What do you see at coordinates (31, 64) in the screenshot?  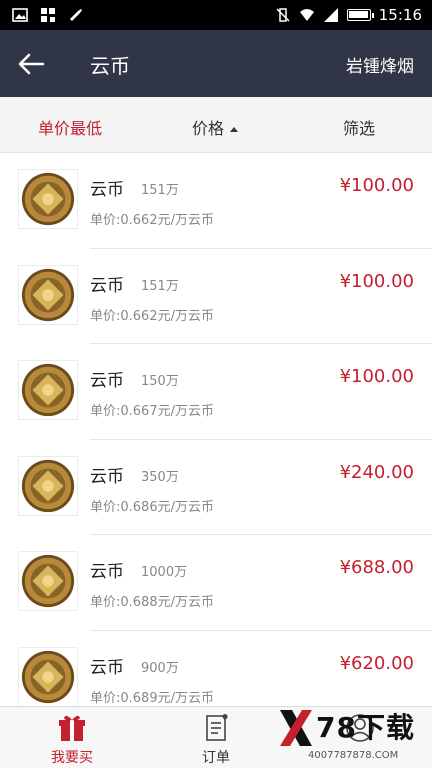 I see `back-arrow-icon` at bounding box center [31, 64].